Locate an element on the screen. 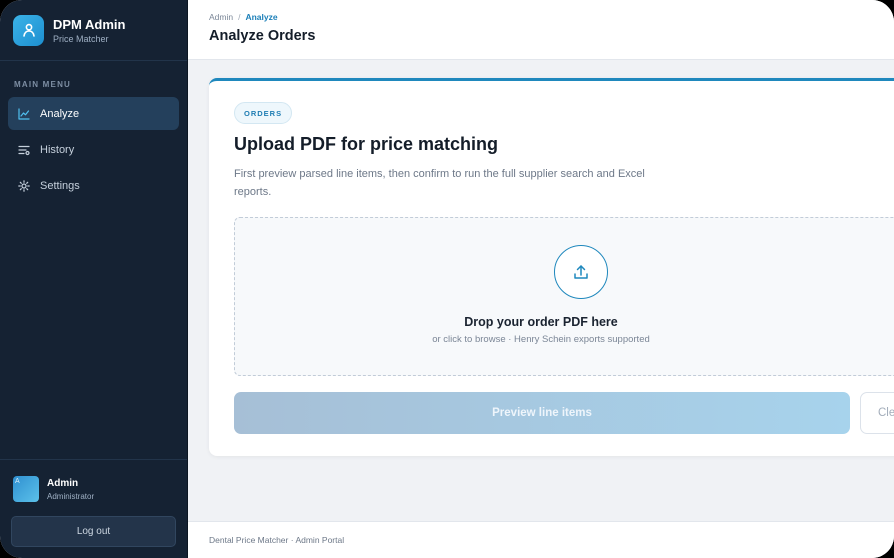  sidebar-item-history: History is located at coordinates (93, 149).